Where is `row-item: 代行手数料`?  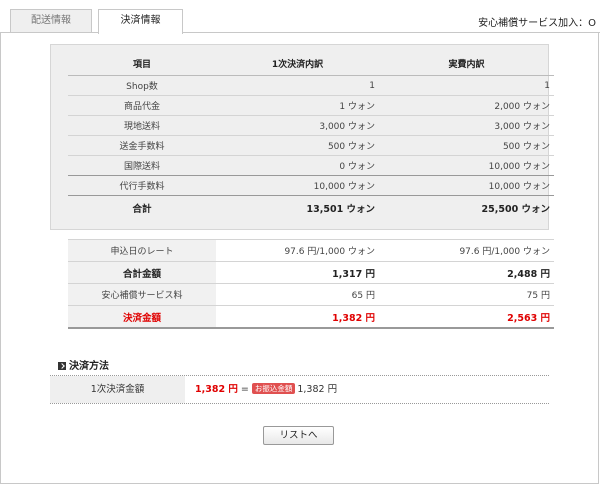 row-item: 代行手数料 is located at coordinates (142, 185).